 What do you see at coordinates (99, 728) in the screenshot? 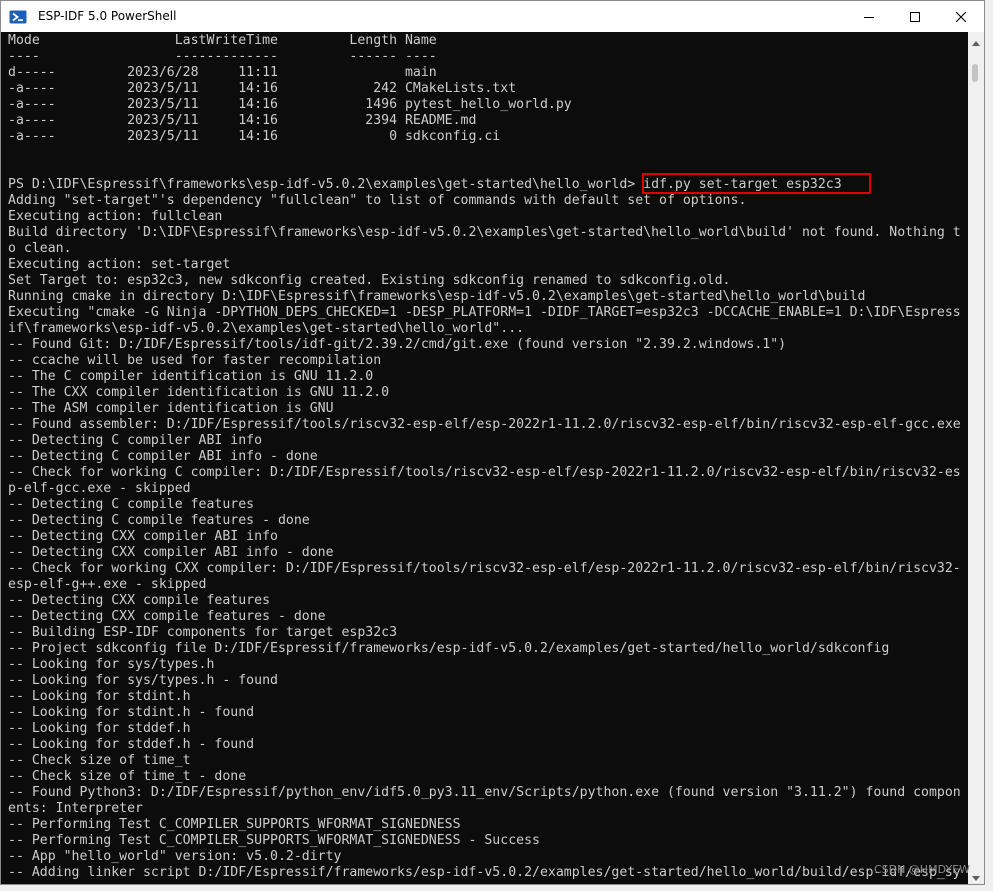
I see `terminal-line: -- Looking for stddef.h` at bounding box center [99, 728].